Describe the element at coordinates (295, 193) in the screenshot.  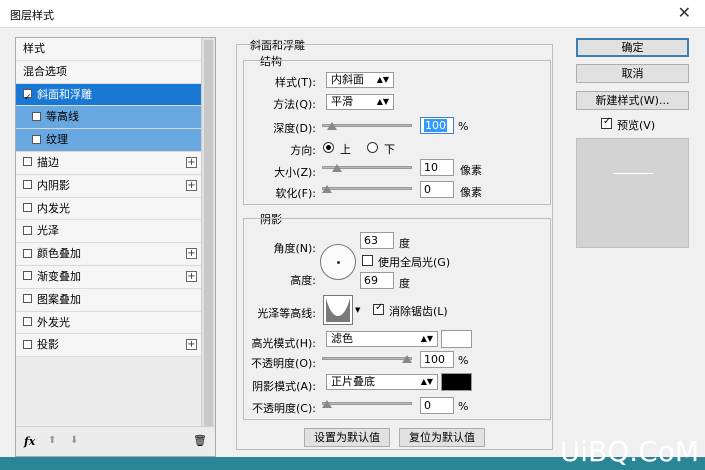
I see `soften-label: 软化(F):` at that location.